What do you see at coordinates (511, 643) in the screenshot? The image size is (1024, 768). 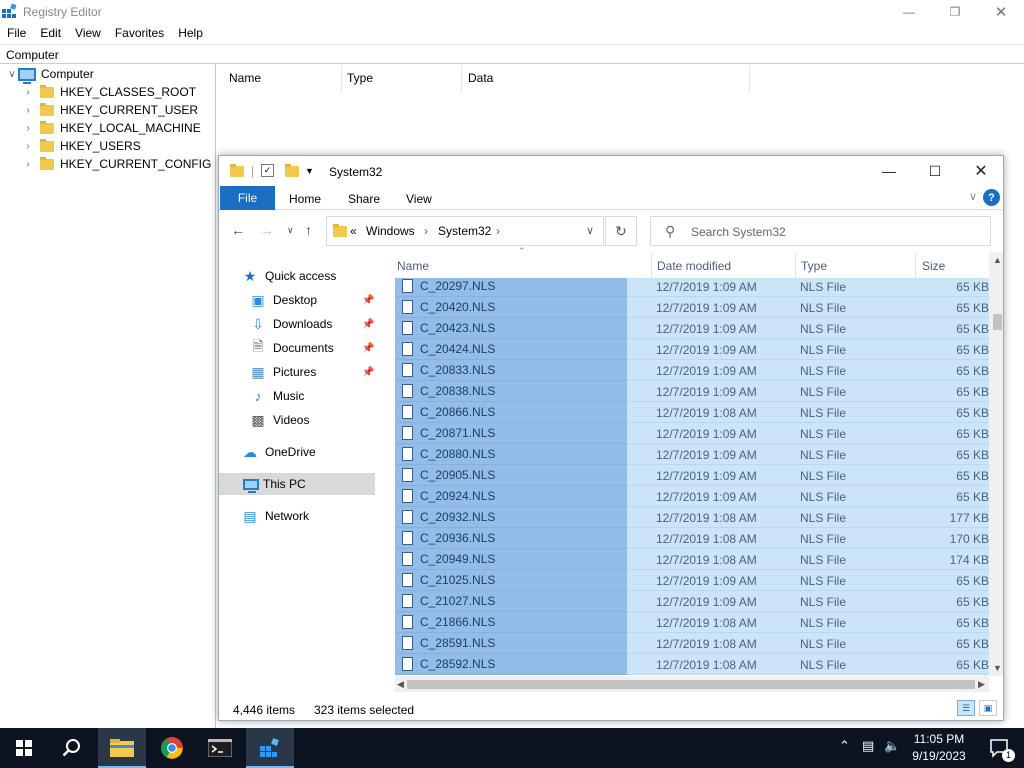 I see `name-cell: C_28591.NLS` at bounding box center [511, 643].